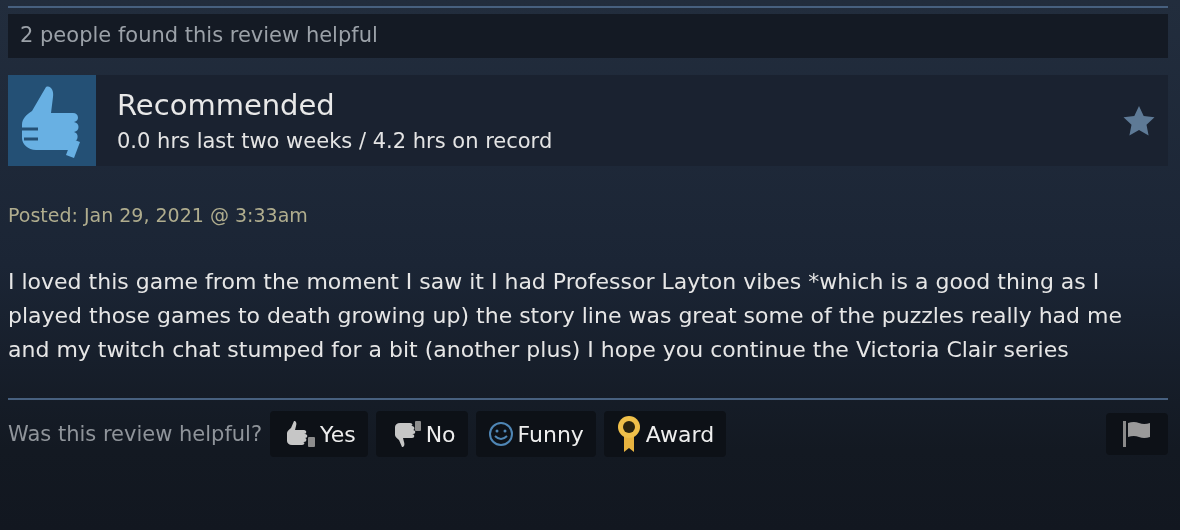 The height and width of the screenshot is (530, 1180). I want to click on no-button: No, so click(421, 434).